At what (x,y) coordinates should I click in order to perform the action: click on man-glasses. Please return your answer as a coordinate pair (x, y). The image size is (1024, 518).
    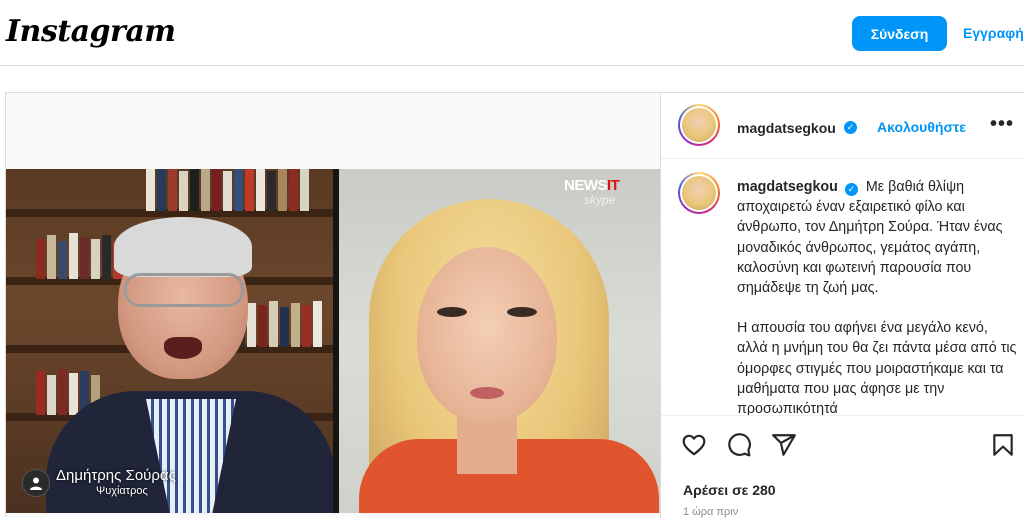
    Looking at the image, I should click on (184, 290).